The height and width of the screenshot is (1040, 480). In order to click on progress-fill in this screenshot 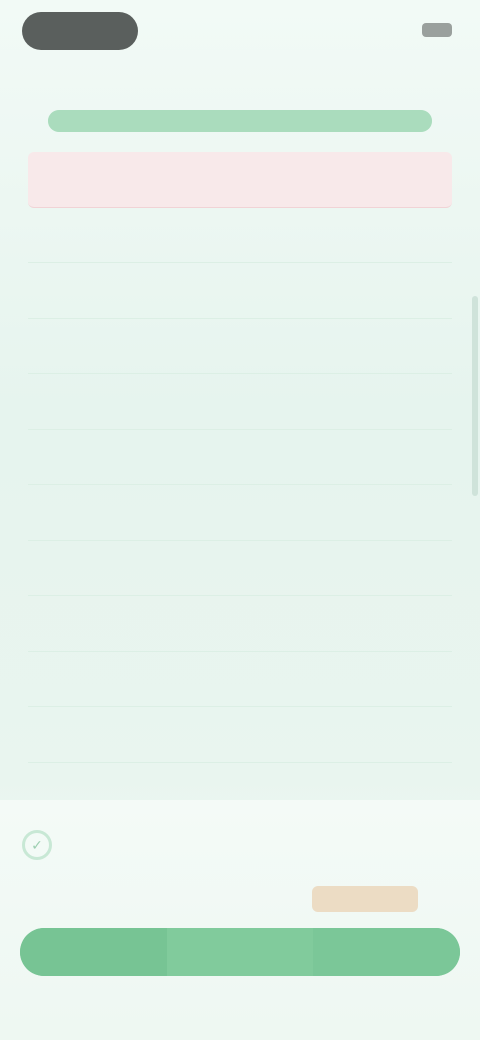, I will do `click(240, 121)`.